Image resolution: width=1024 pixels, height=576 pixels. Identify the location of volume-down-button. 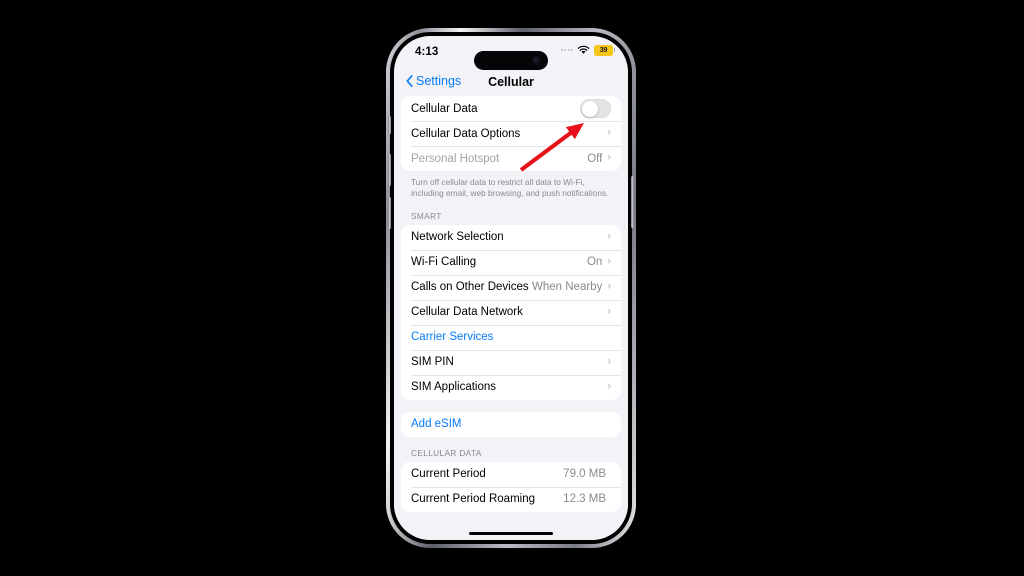
(389, 213).